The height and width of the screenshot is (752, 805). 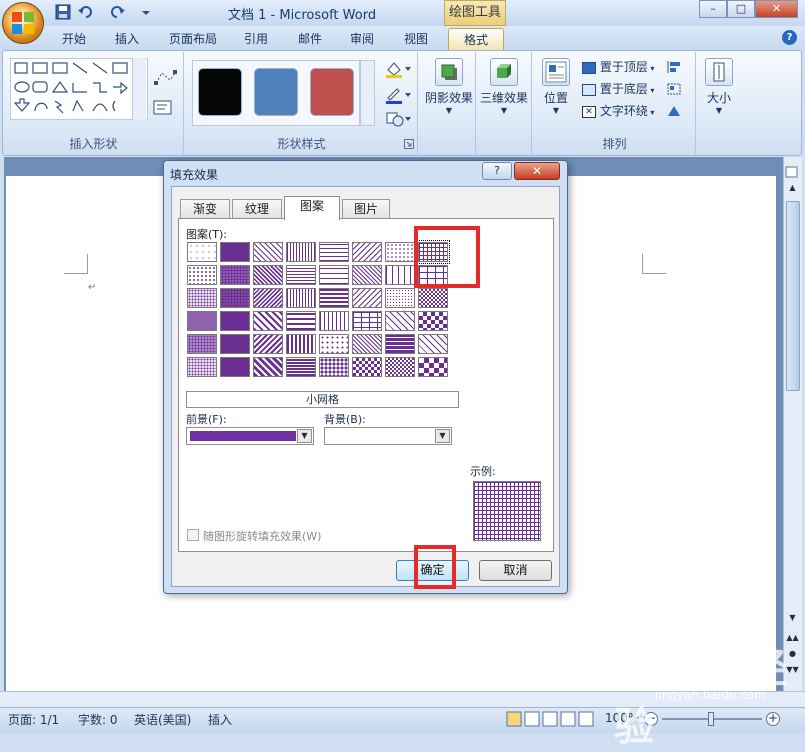 What do you see at coordinates (139, 89) in the screenshot?
I see `shapes-gallery-scroll` at bounding box center [139, 89].